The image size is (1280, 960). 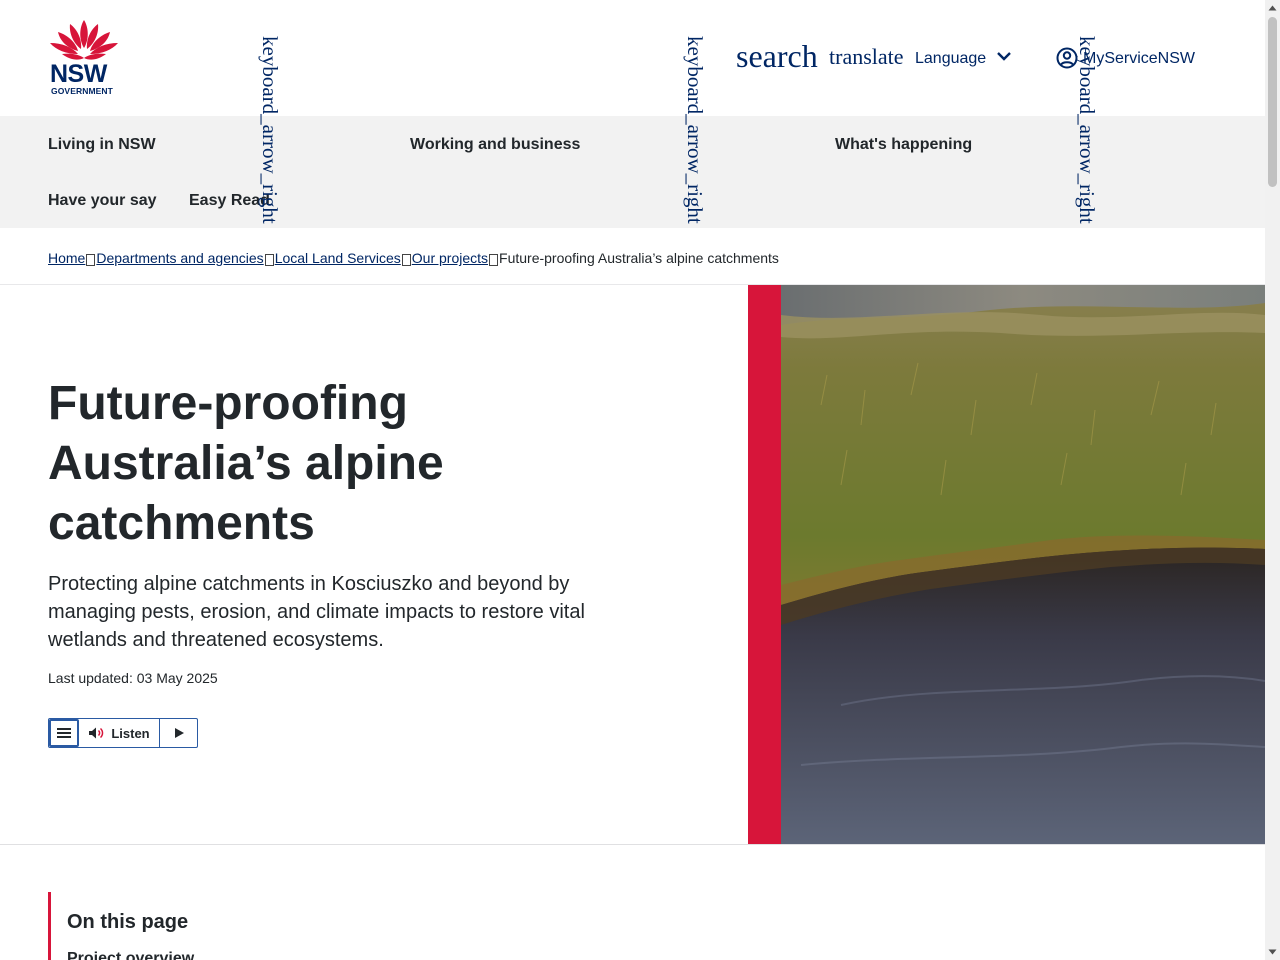 I want to click on play-icon, so click(x=179, y=733).